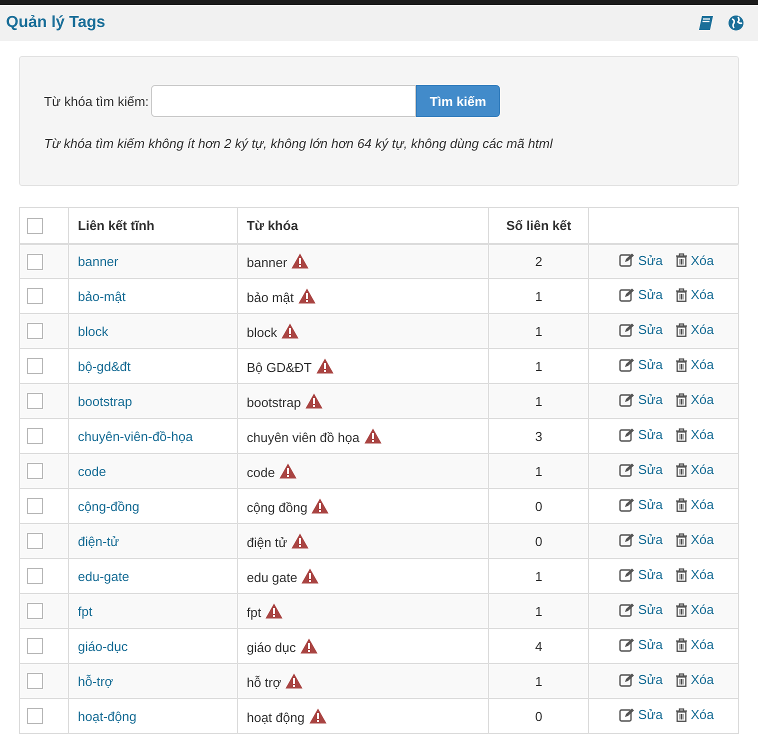 This screenshot has width=758, height=735. I want to click on keyword-text: điện tử, so click(267, 542).